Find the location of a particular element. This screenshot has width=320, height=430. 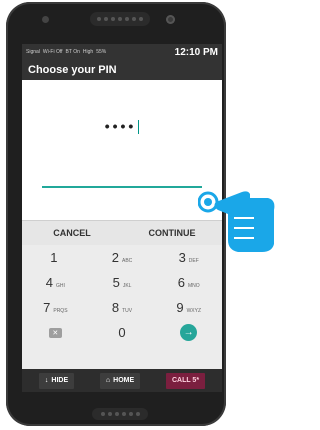

pin-underline is located at coordinates (122, 187).